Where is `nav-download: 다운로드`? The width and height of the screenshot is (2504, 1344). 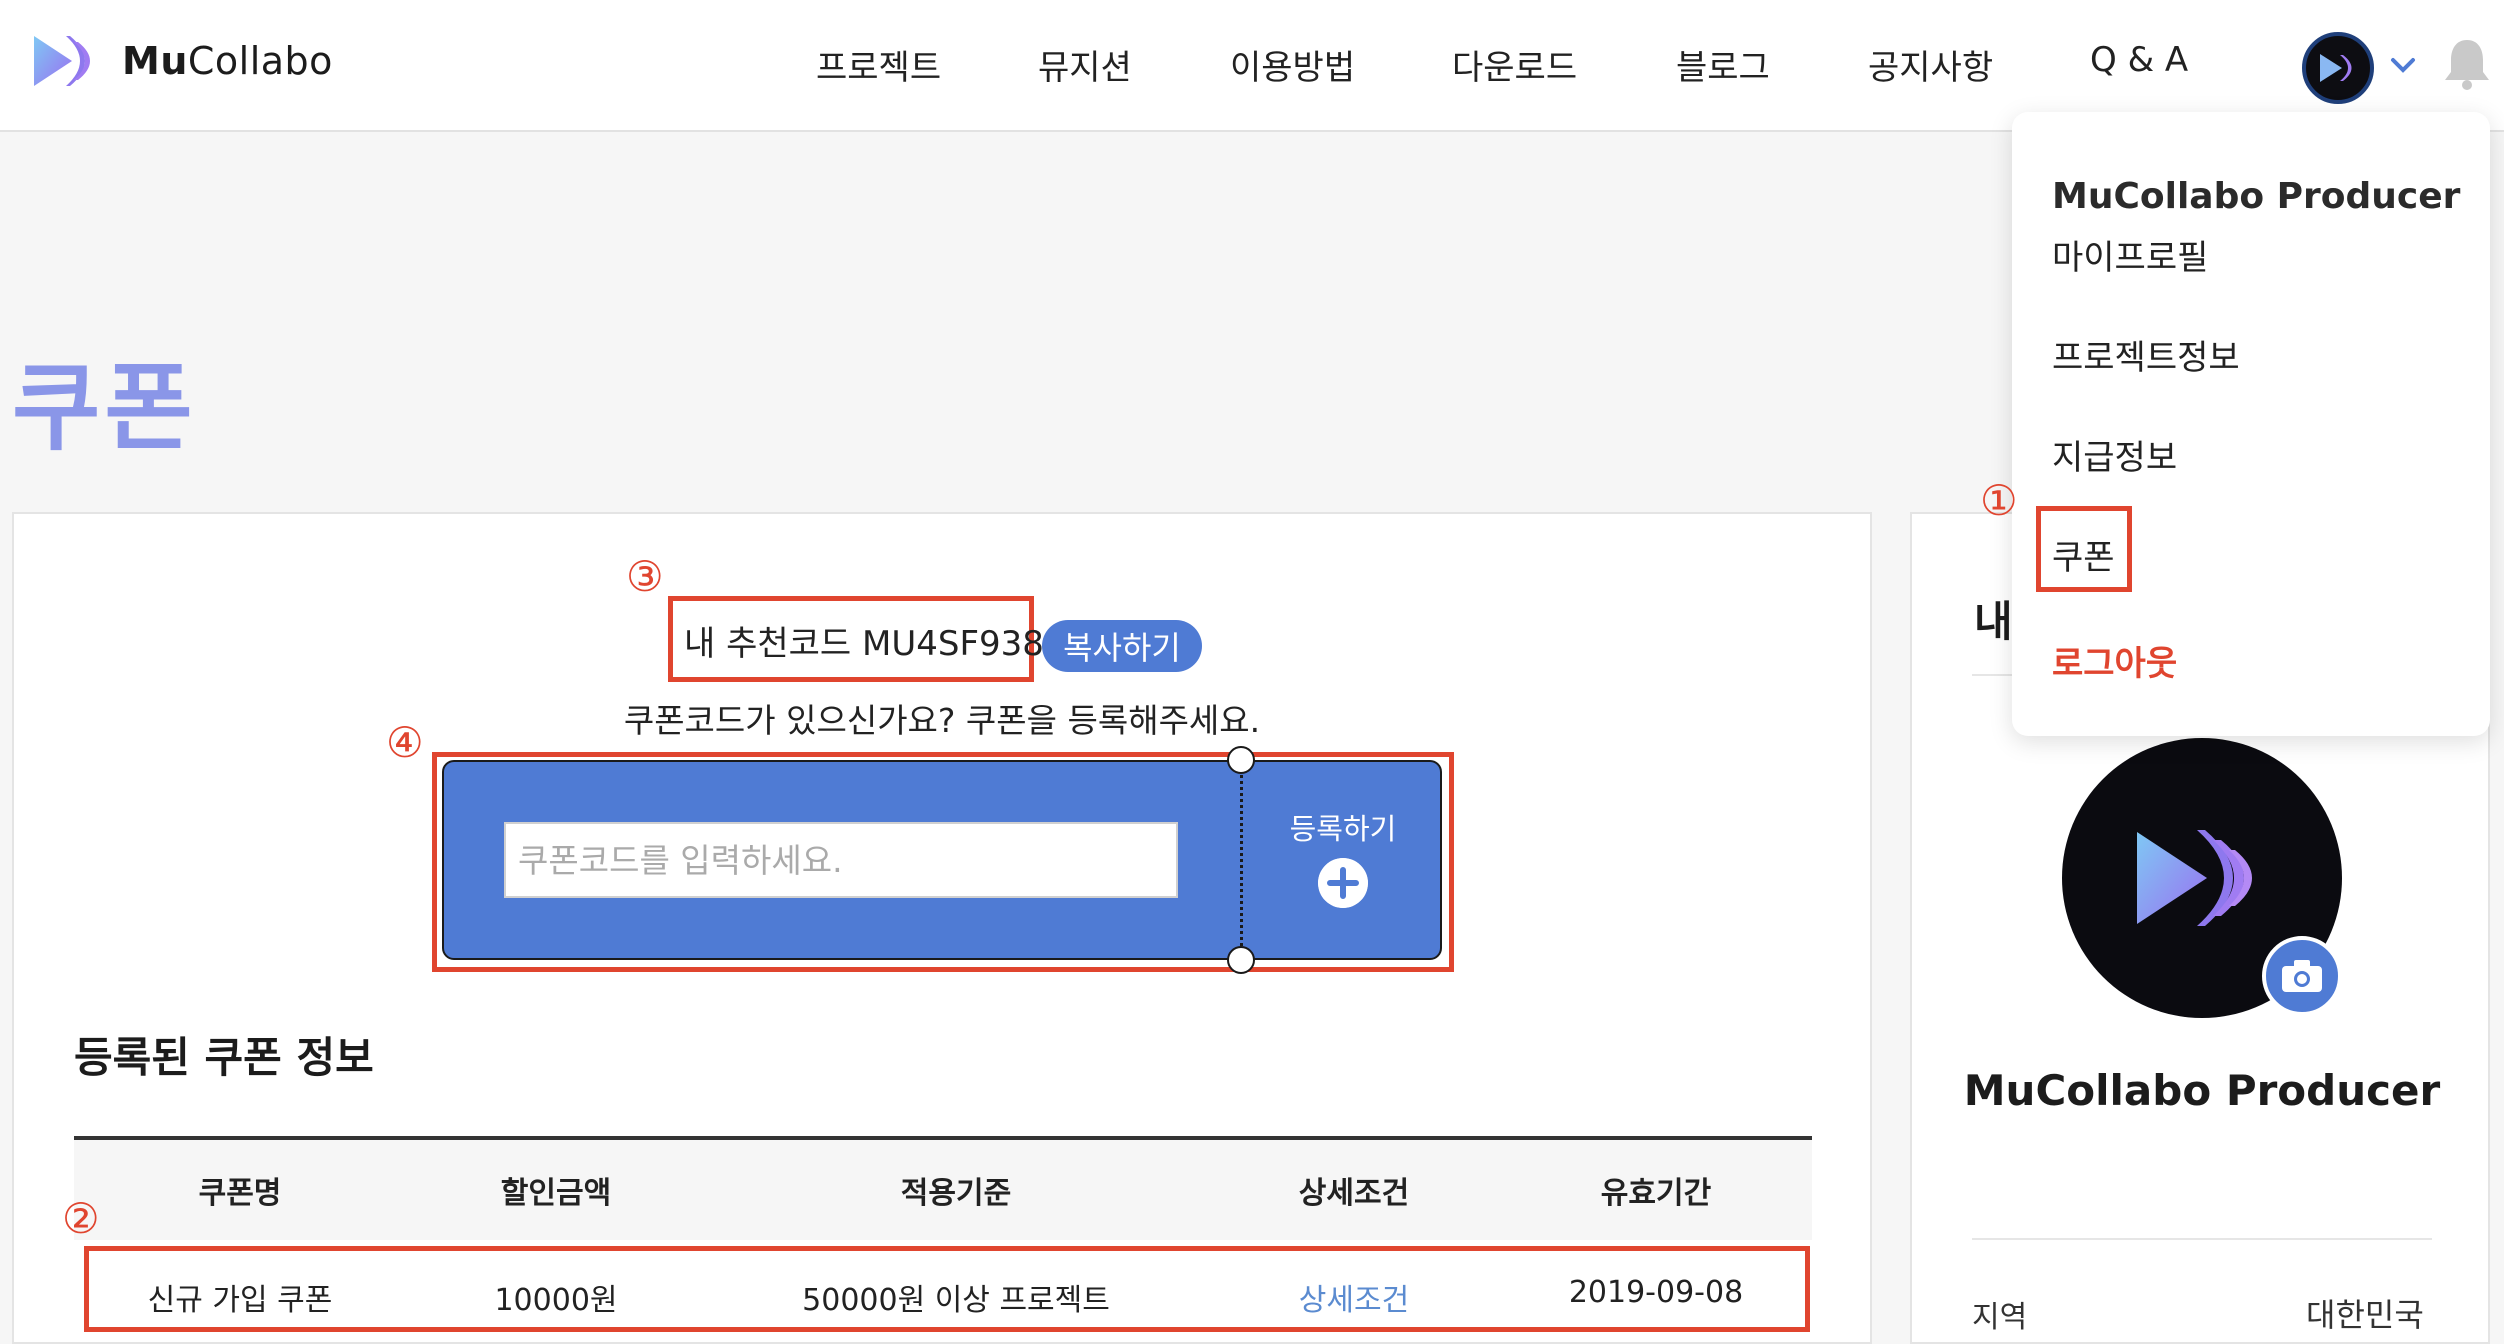
nav-download: 다운로드 is located at coordinates (1514, 64).